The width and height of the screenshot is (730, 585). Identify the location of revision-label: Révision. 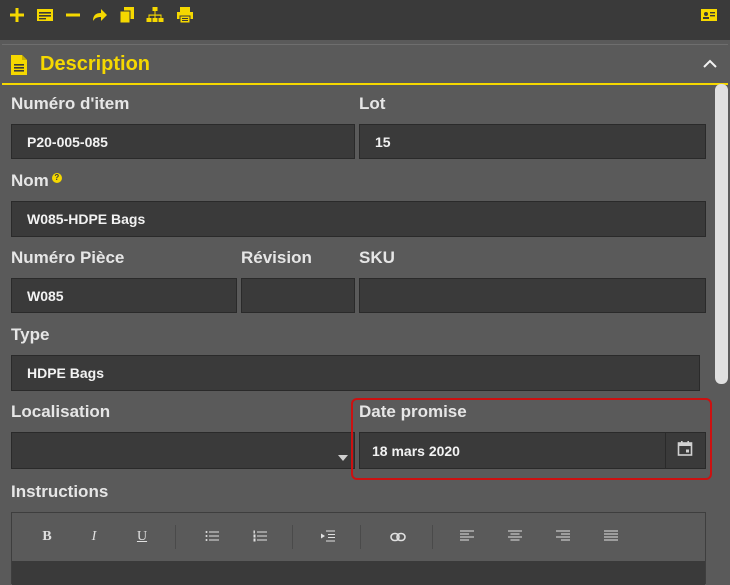
(276, 257).